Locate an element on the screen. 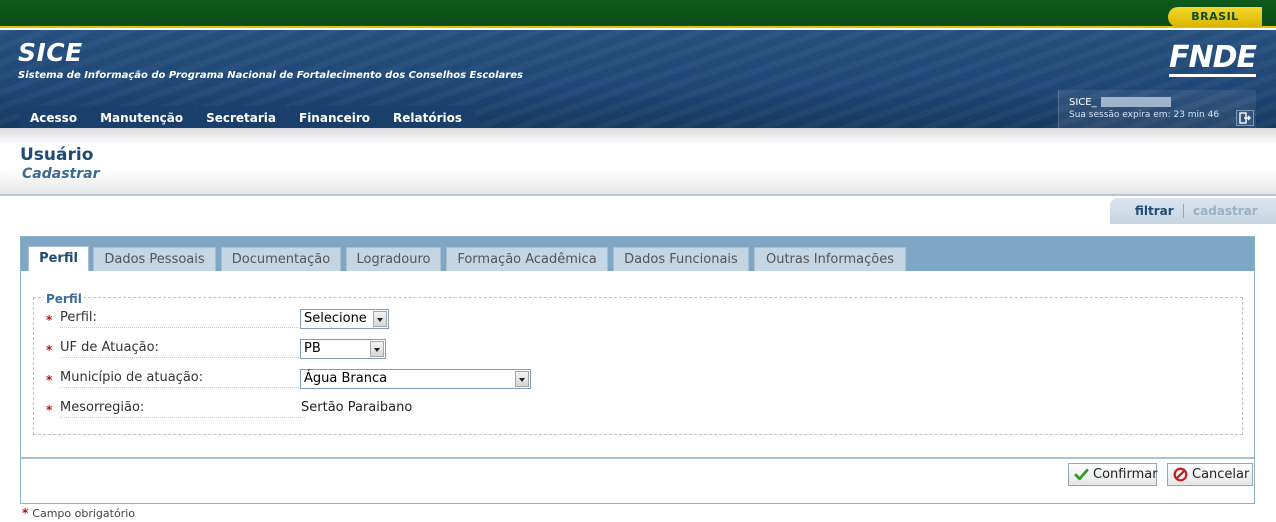 The width and height of the screenshot is (1276, 522). app-title: SICE is located at coordinates (50, 52).